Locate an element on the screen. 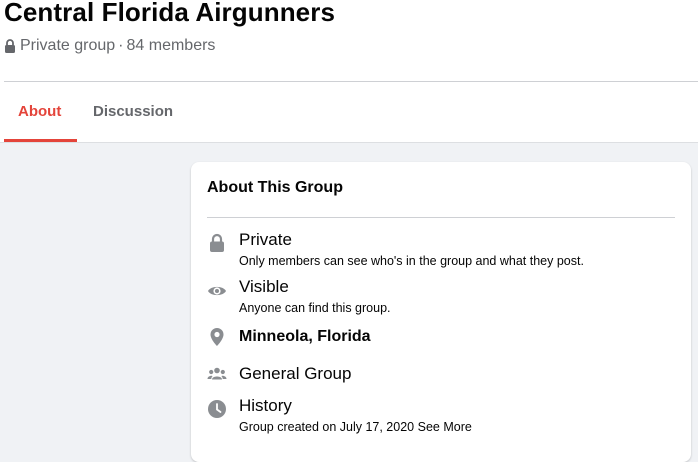 This screenshot has width=698, height=462. header-divider is located at coordinates (351, 81).